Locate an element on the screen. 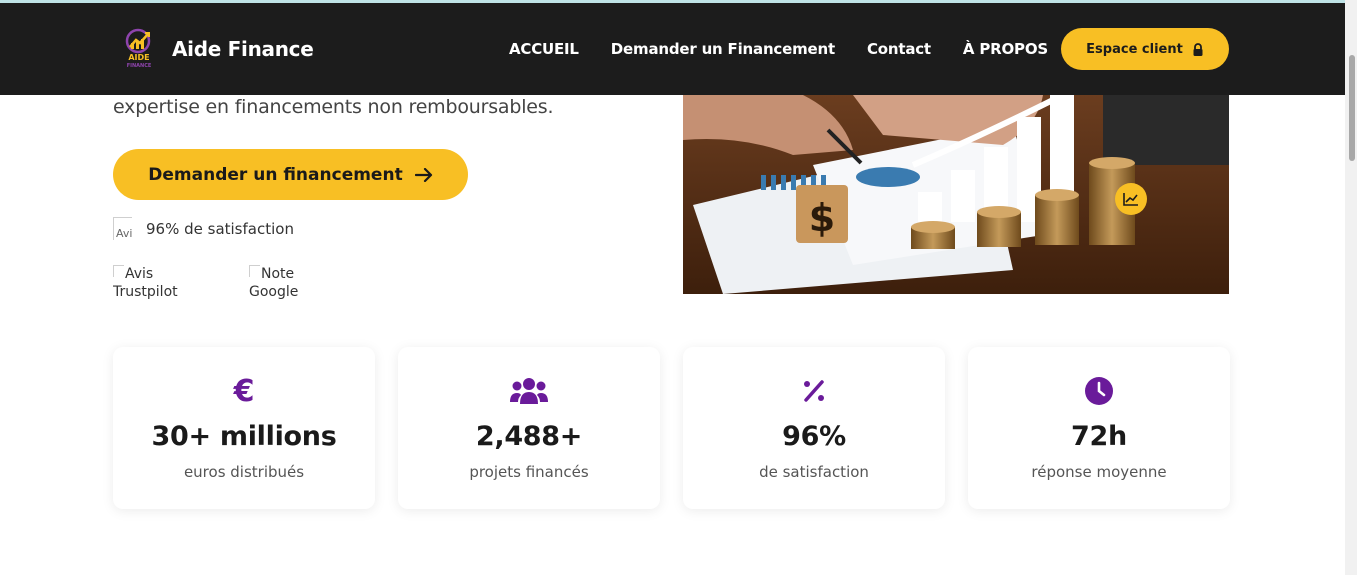  satisfaction-row: Avis 96% de satisfaction is located at coordinates (203, 228).